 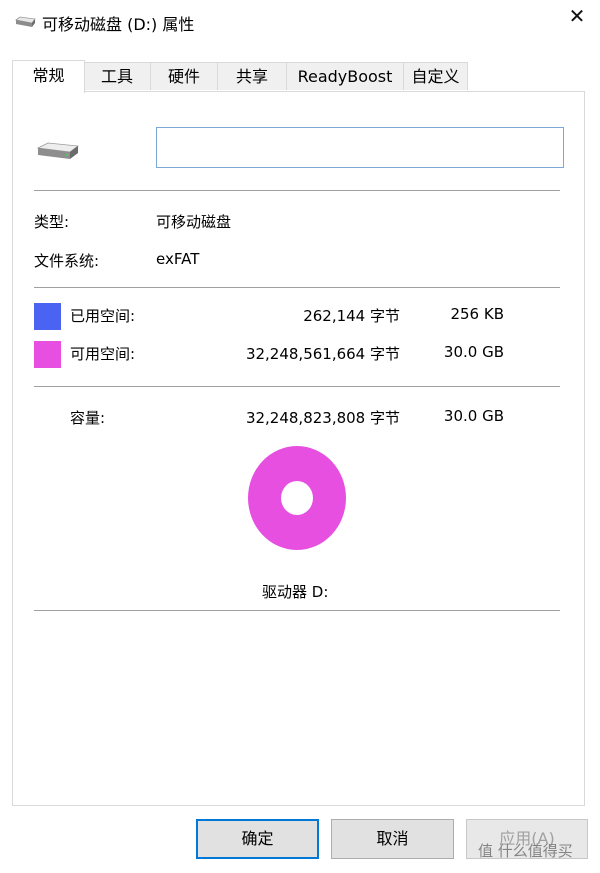 I want to click on capacity-bytes: 32,248,823,808 字节, so click(x=322, y=418).